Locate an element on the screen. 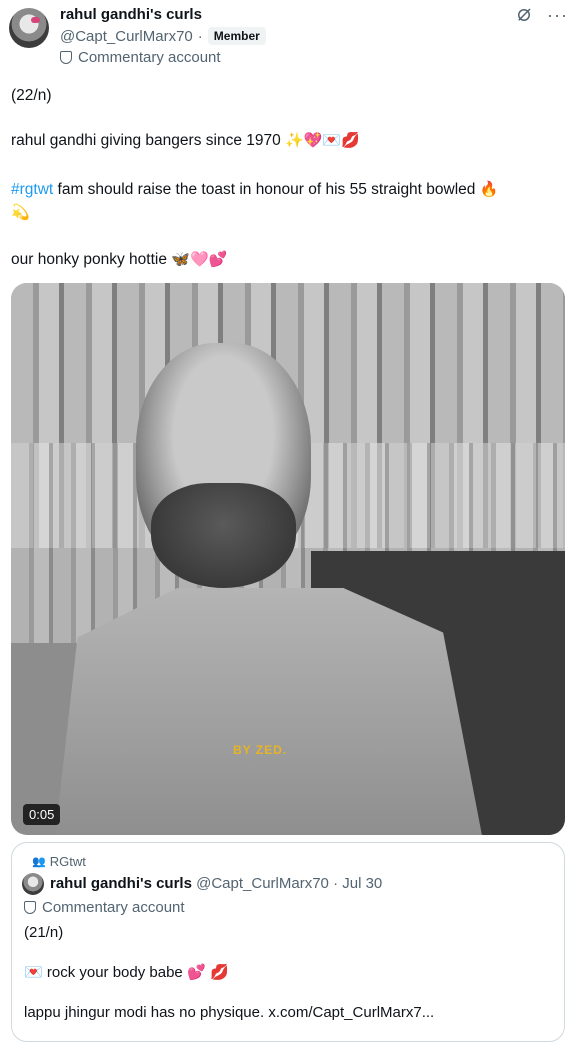 This screenshot has width=582, height=1042. tweet-line-4: our honky ponky hottie 🦋🩷💕 is located at coordinates (119, 259).